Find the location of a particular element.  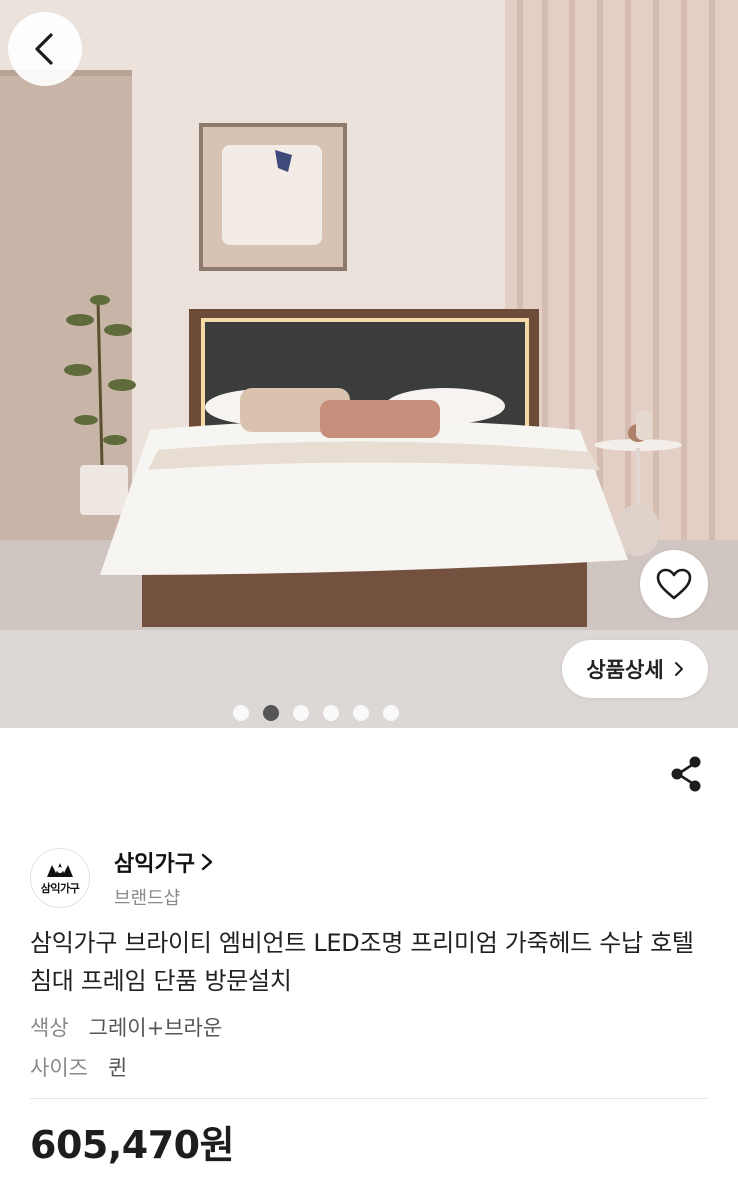

share-icon is located at coordinates (686, 774).